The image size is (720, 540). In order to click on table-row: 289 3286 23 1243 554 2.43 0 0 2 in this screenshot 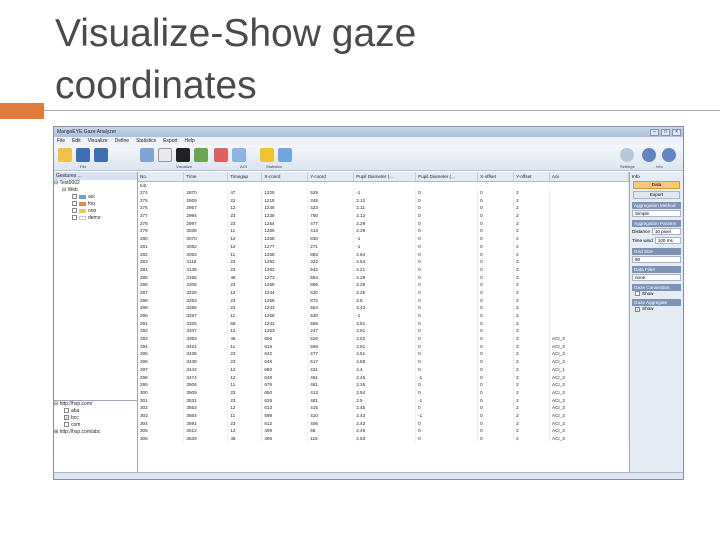, I will do `click(383, 308)`.